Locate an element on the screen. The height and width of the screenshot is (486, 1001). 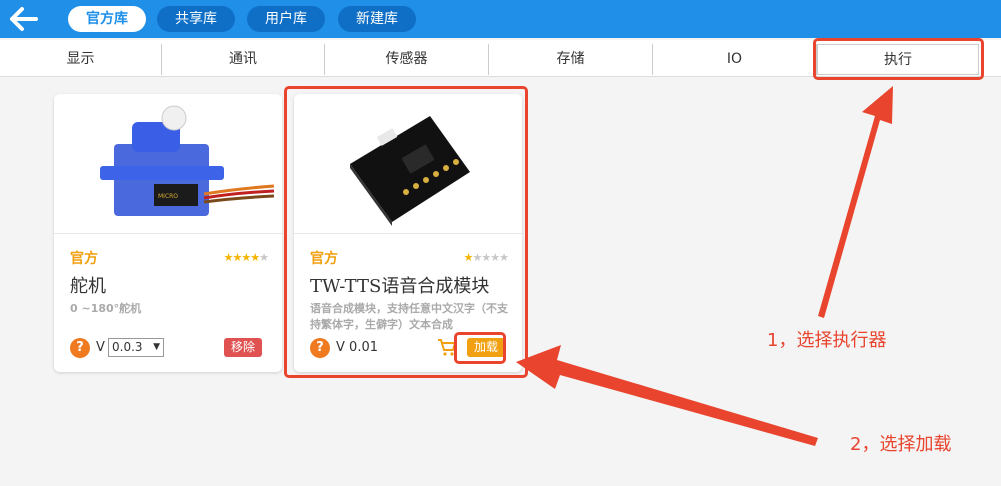
version-value: 0.0.3 is located at coordinates (127, 347).